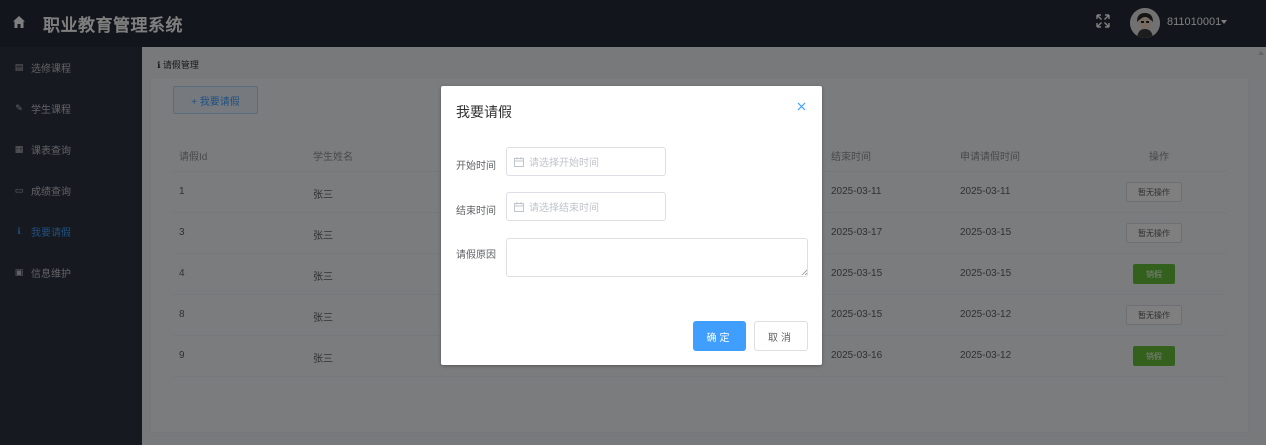 The width and height of the screenshot is (1266, 445). Describe the element at coordinates (801, 106) in the screenshot. I see `close-icon` at that location.